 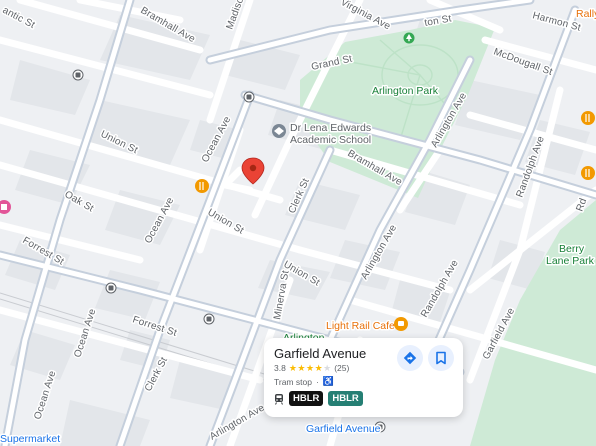 What do you see at coordinates (585, 14) in the screenshot?
I see `poi-label-rally: Rally` at bounding box center [585, 14].